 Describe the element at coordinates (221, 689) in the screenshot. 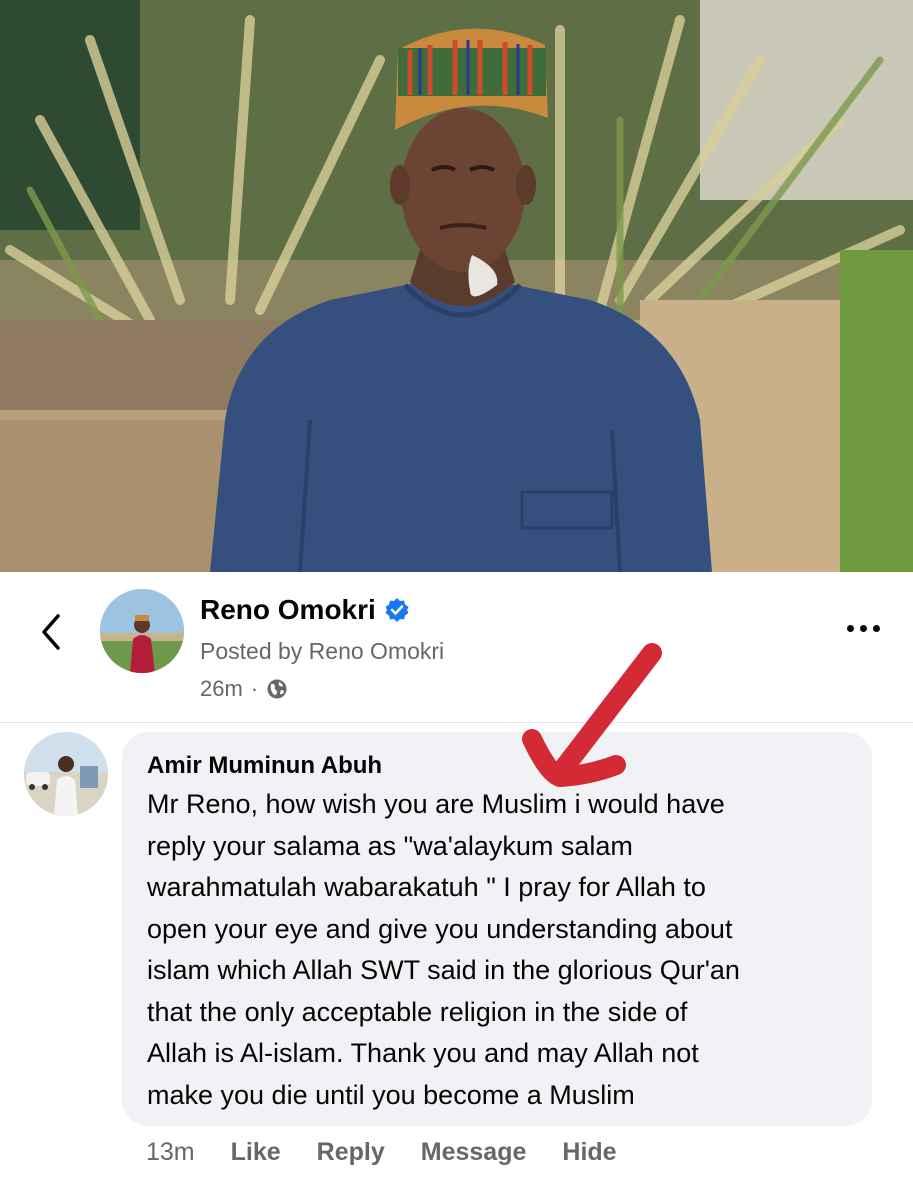

I see `post-time: 26m` at that location.